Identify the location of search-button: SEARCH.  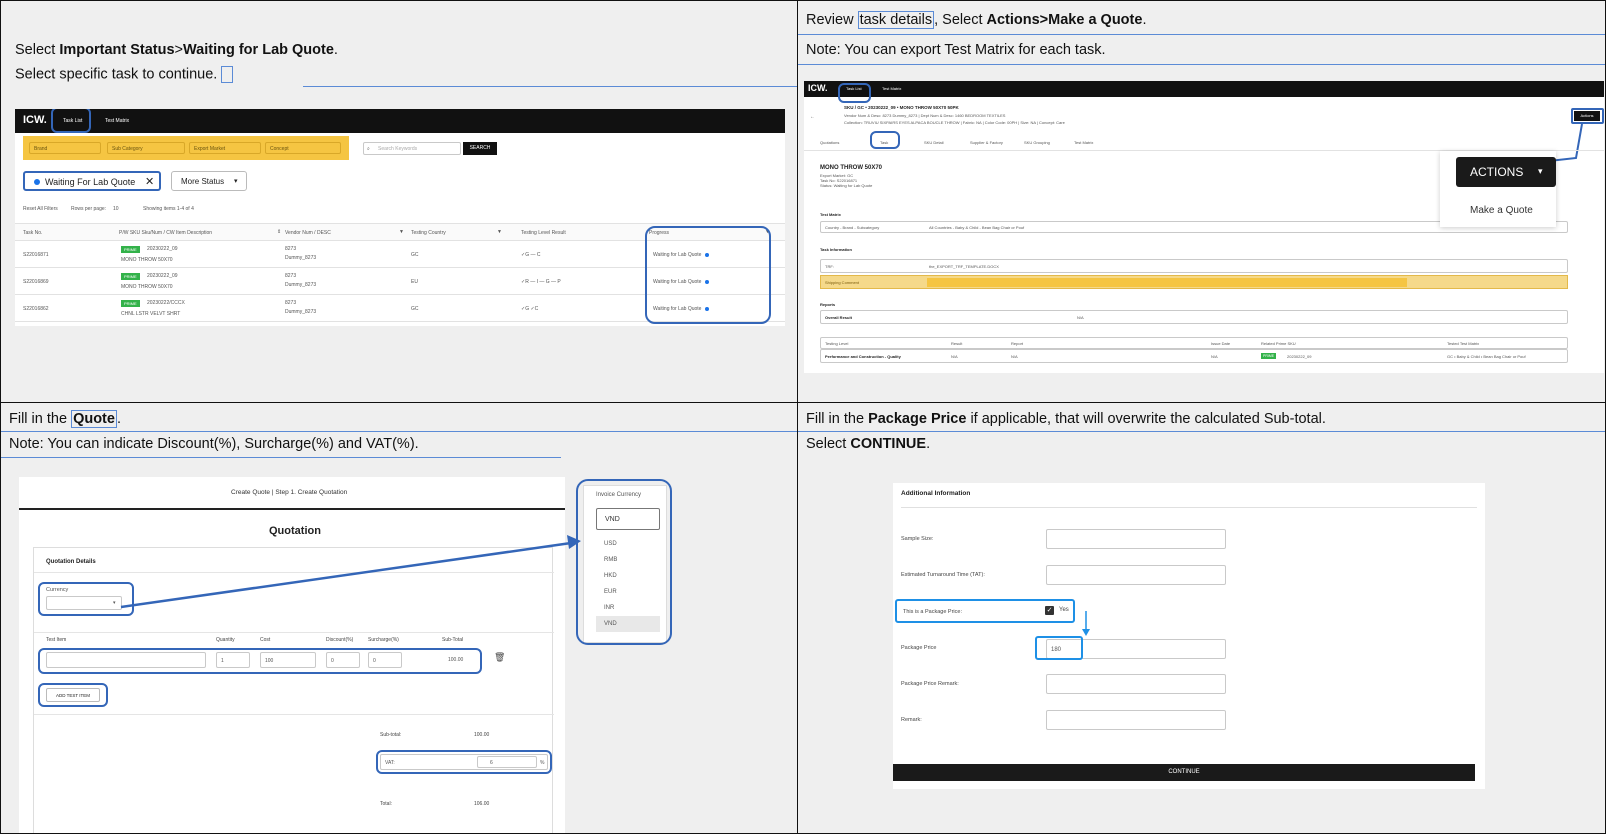
(480, 148).